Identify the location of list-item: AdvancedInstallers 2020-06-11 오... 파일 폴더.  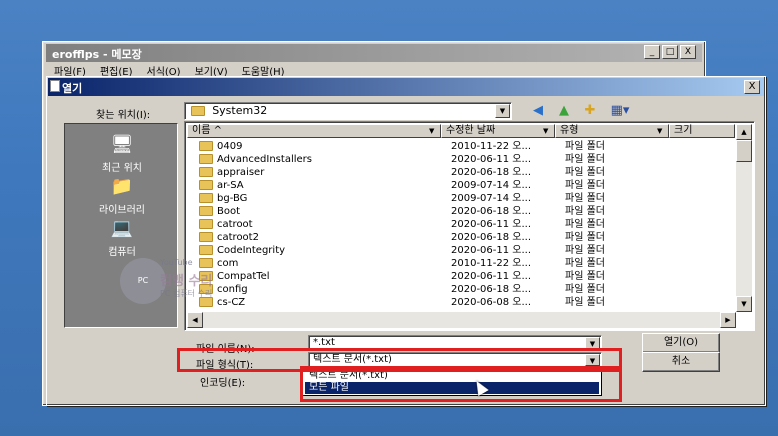
(452, 159).